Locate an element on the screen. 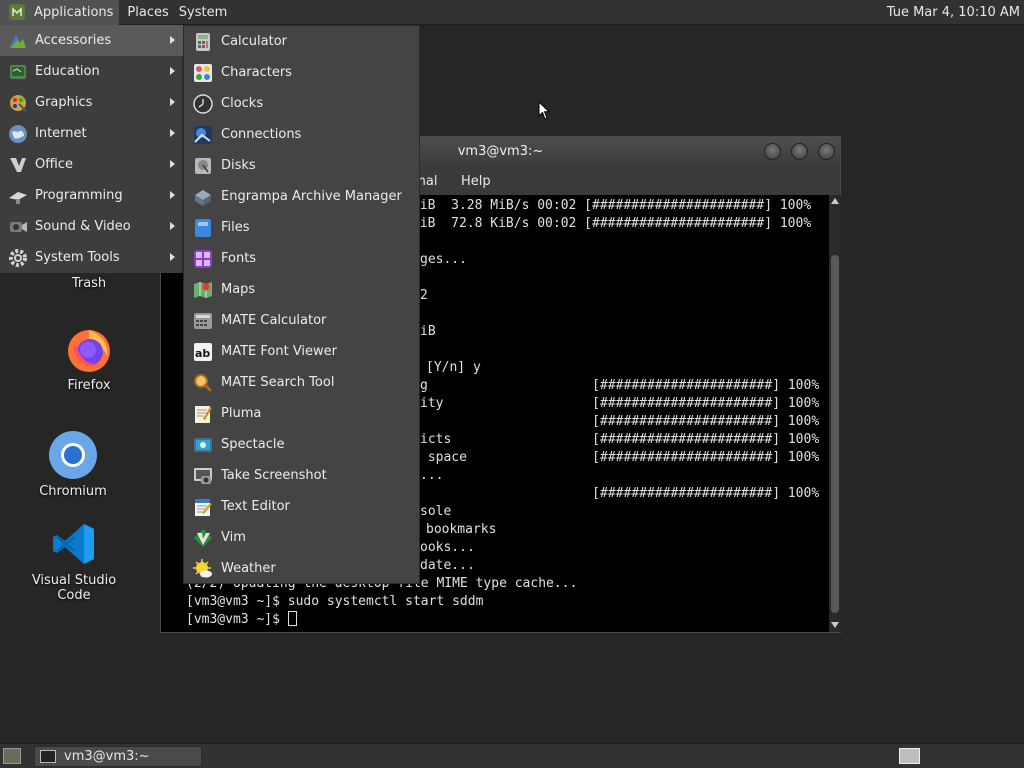  terminal-line: 2 is located at coordinates (424, 295).